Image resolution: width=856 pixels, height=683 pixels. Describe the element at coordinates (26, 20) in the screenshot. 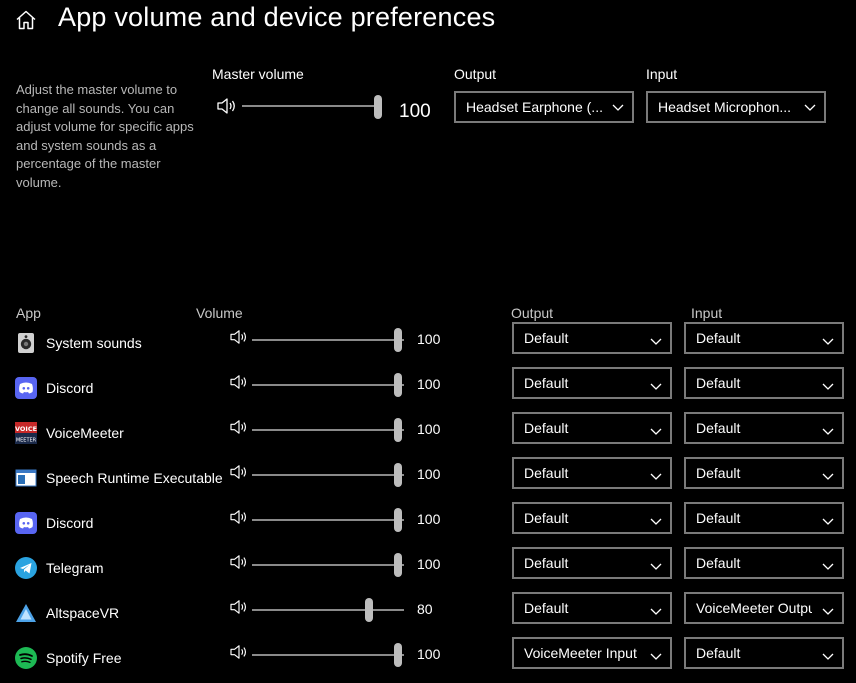

I see `home-icon` at that location.